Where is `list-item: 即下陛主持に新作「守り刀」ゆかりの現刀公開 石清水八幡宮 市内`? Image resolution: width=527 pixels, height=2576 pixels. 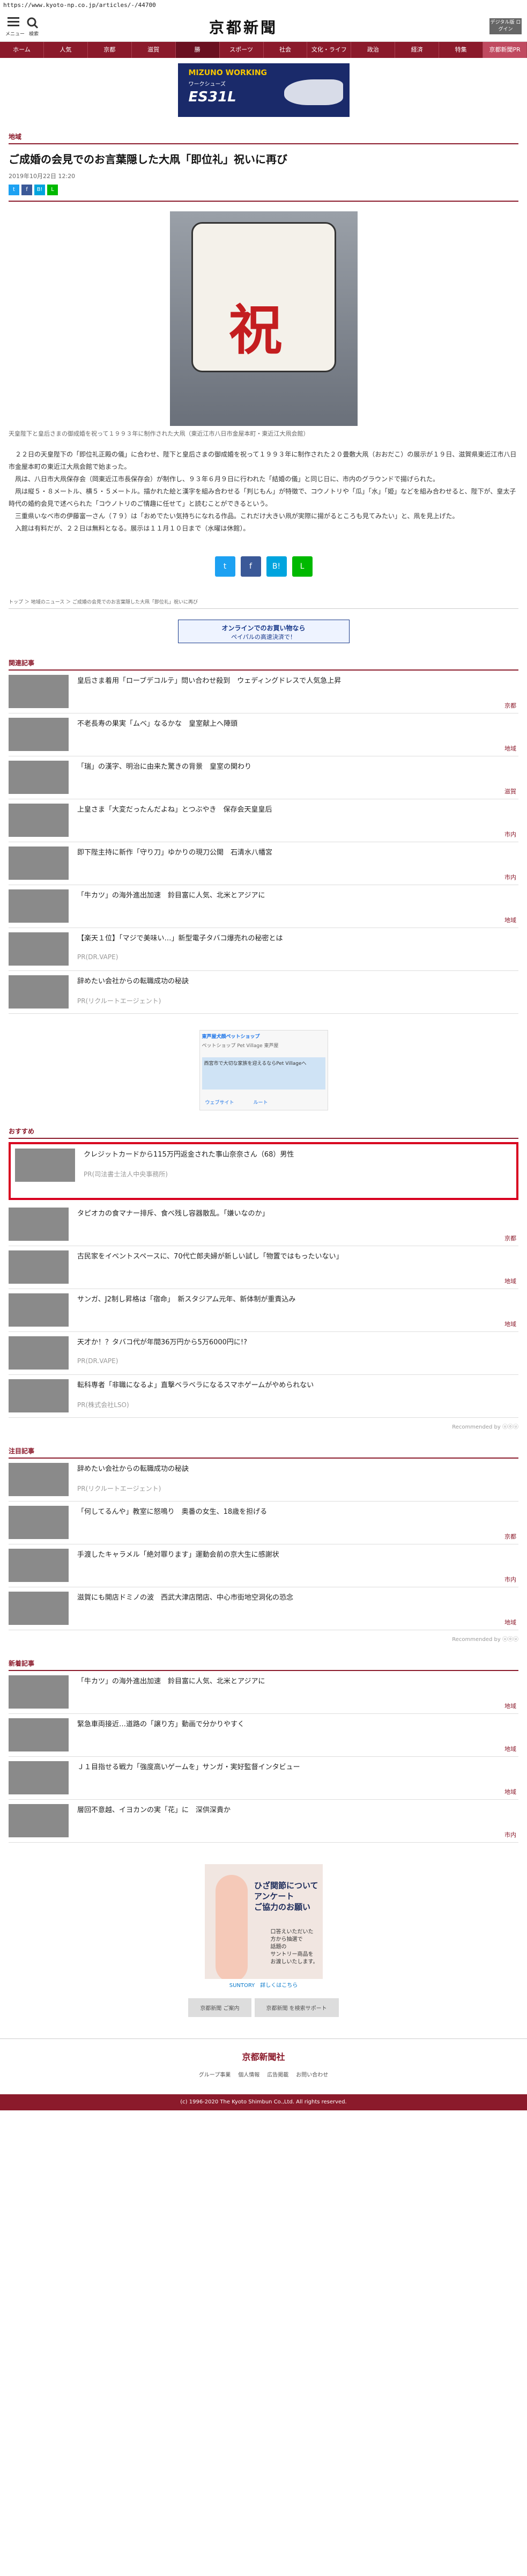
list-item: 即下陛主持に新作「守り刀」ゆかりの現刀公開 石清水八幡宮 市内 is located at coordinates (263, 863).